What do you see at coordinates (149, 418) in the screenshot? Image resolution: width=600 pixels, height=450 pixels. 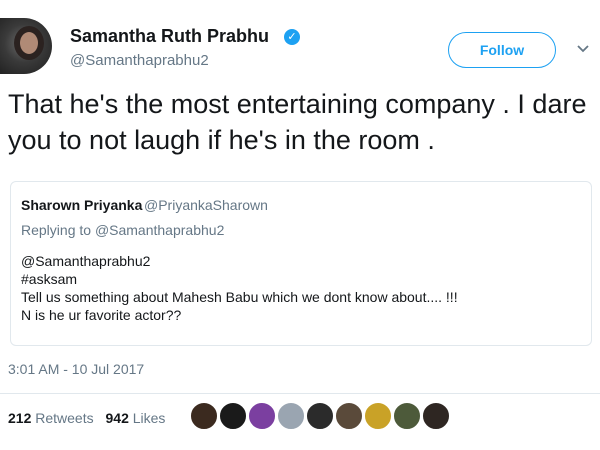 I see `likes-label: Likes` at bounding box center [149, 418].